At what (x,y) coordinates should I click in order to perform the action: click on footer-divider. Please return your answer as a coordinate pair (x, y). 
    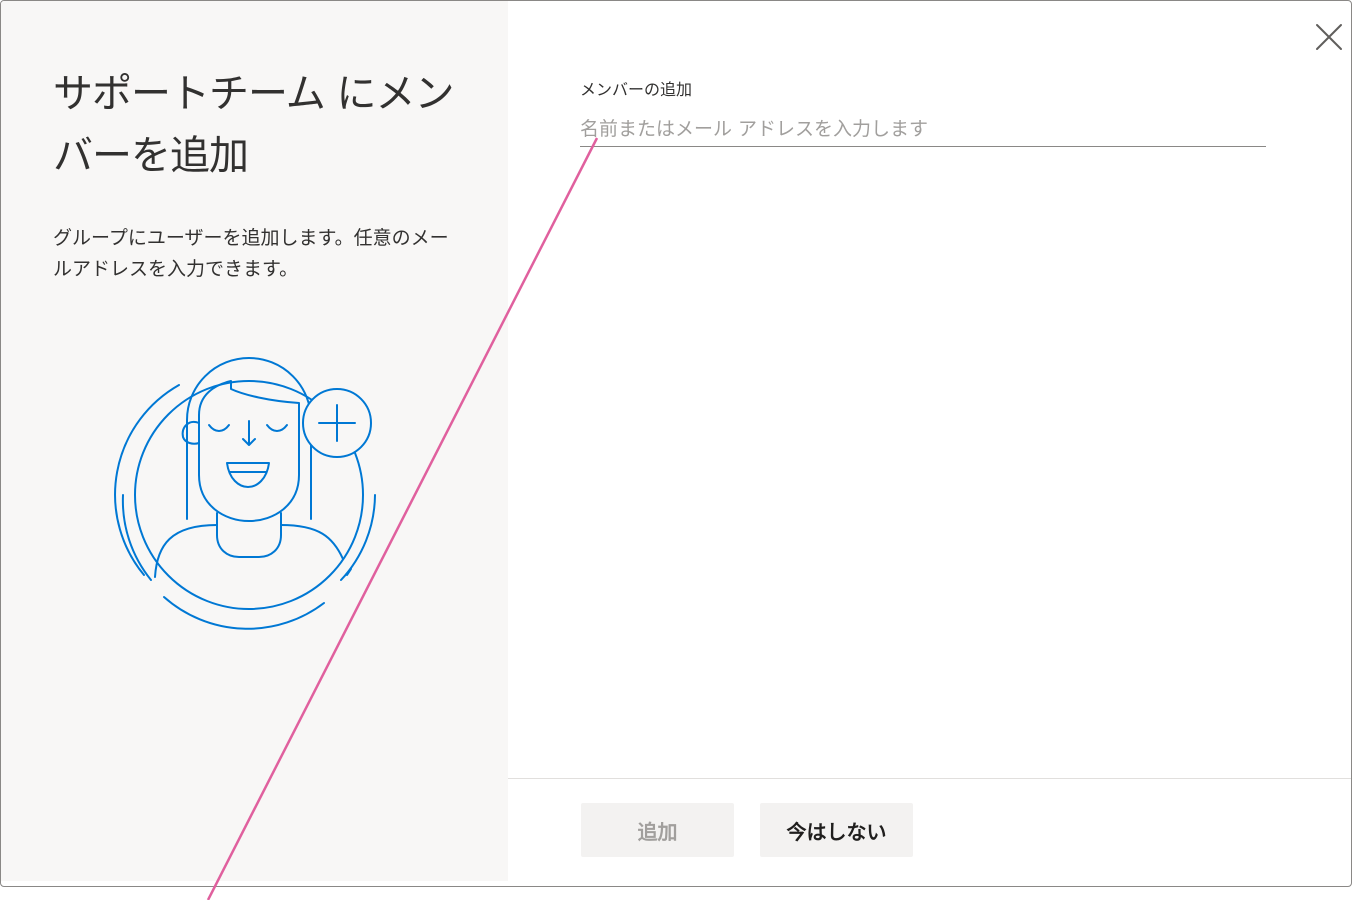
    Looking at the image, I should click on (929, 778).